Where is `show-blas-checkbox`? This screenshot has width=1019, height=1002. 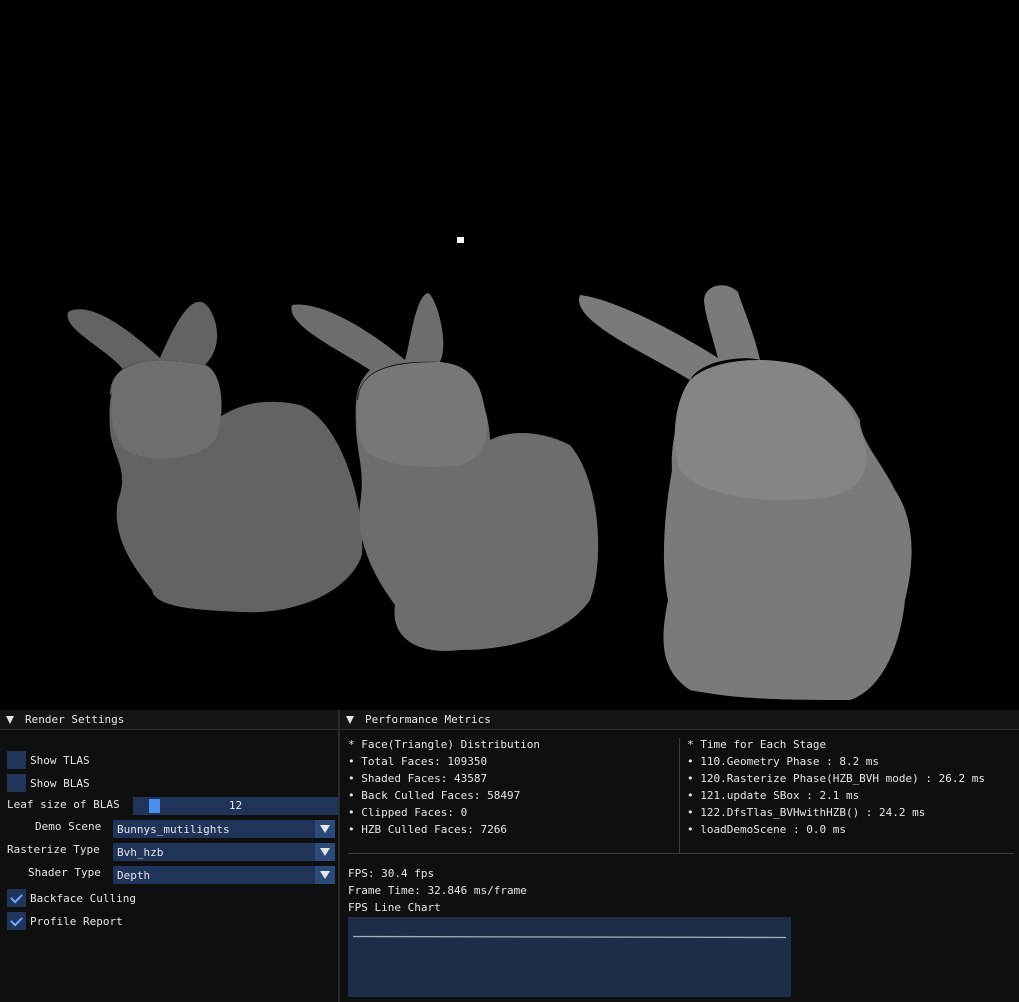 show-blas-checkbox is located at coordinates (16, 783).